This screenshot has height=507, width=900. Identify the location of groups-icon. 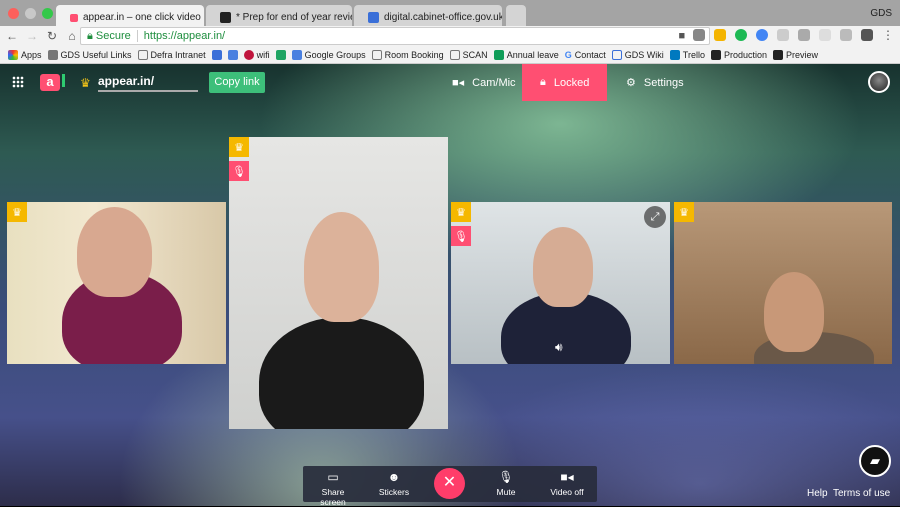
(296, 54).